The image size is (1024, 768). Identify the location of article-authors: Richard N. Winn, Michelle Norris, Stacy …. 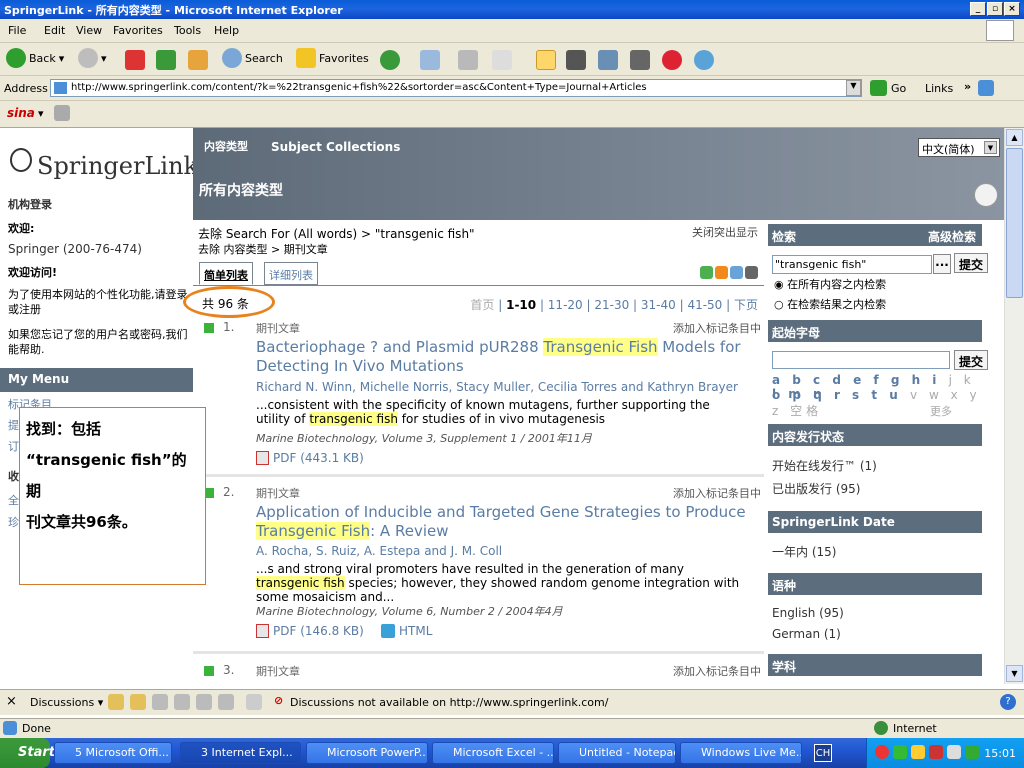
(497, 387).